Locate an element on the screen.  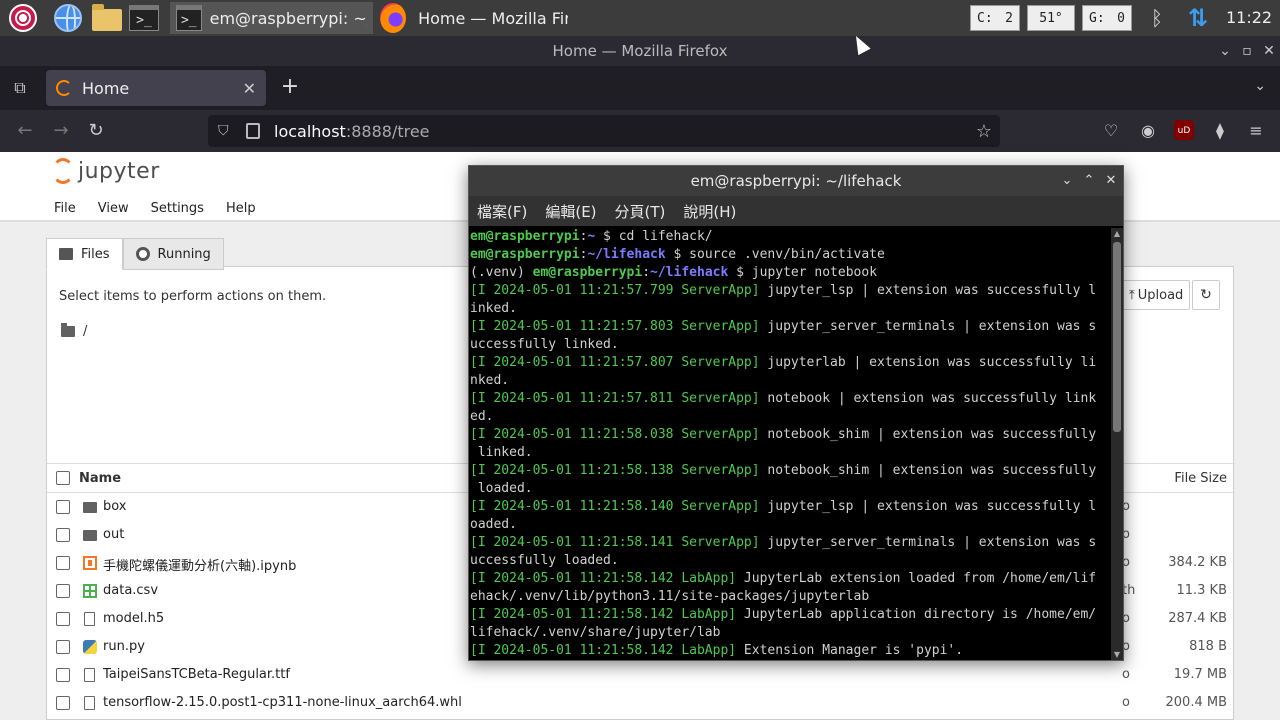
breadcrumb: / is located at coordinates (74, 331).